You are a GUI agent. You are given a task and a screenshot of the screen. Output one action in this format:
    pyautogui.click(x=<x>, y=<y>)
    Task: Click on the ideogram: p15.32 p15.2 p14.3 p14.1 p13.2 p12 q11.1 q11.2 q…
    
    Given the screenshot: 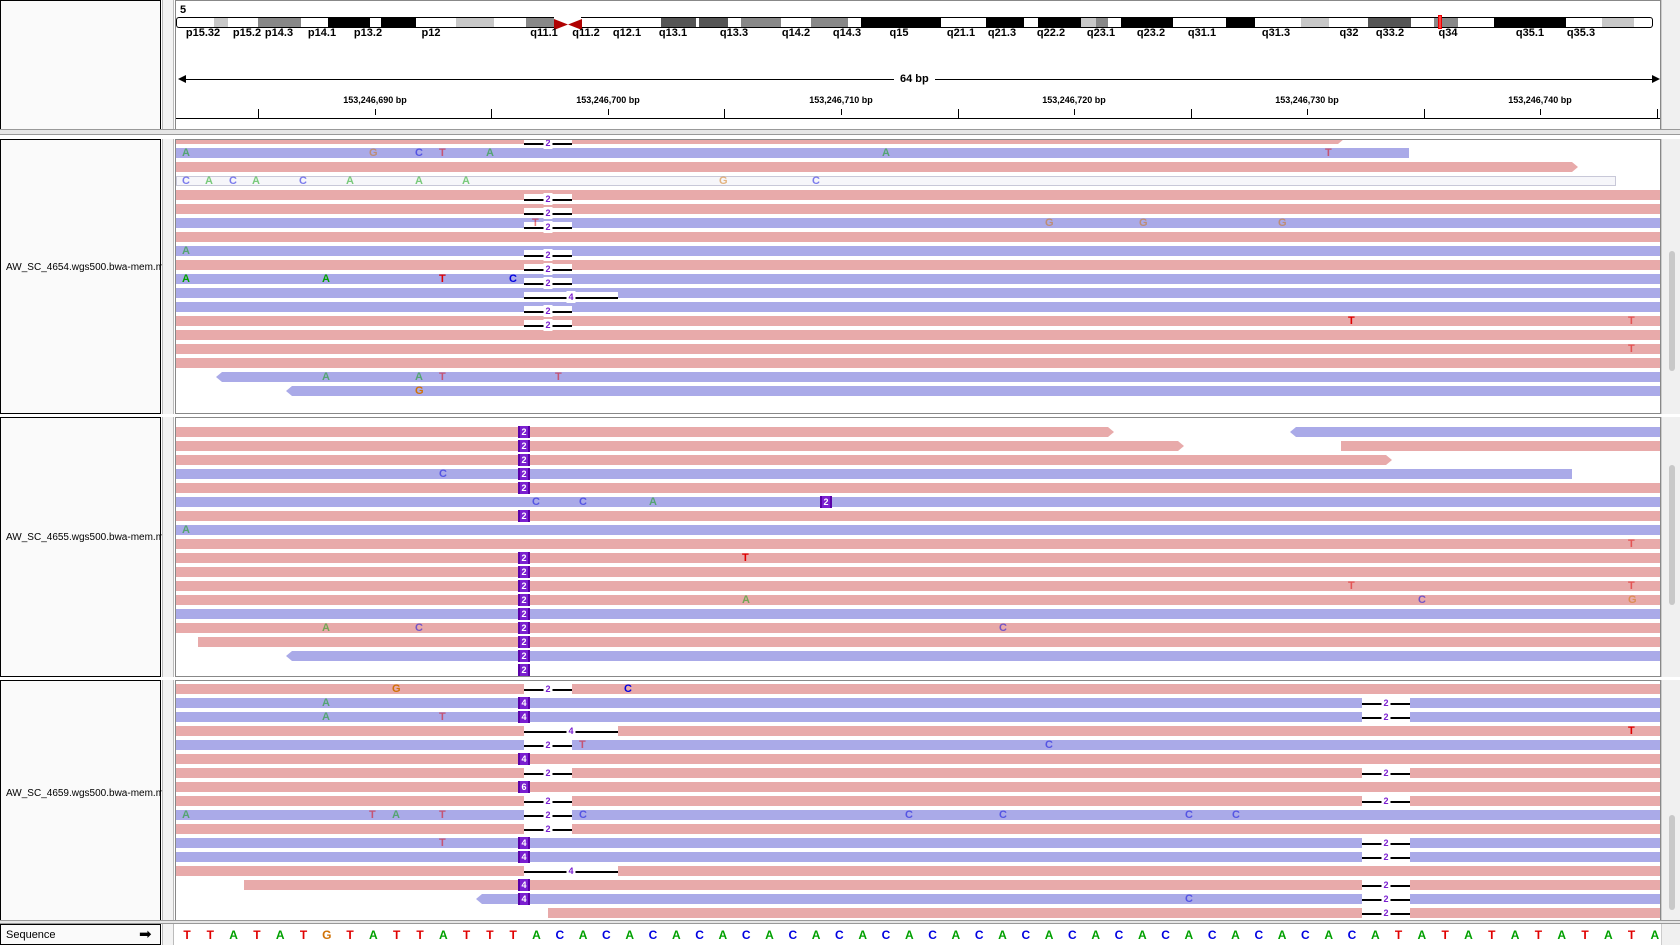 What is the action you would take?
    pyautogui.click(x=918, y=23)
    